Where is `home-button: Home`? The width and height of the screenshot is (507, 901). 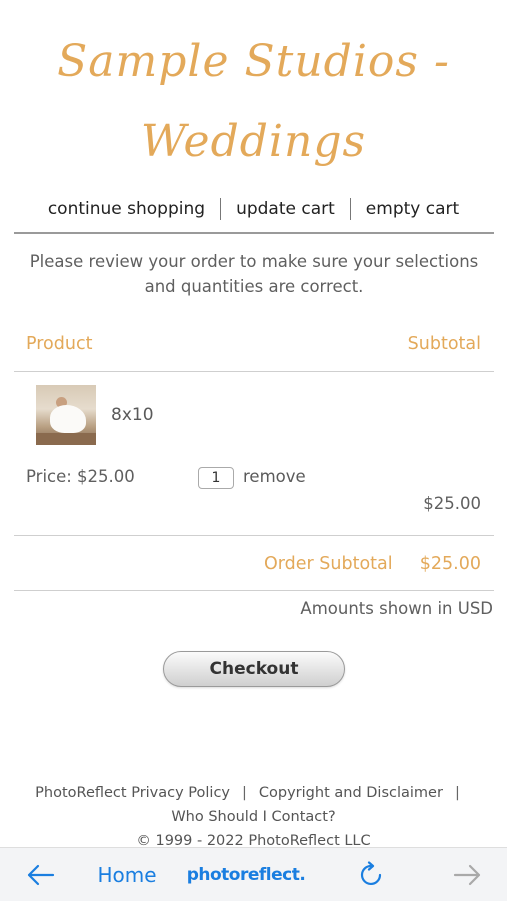
home-button: Home is located at coordinates (127, 874).